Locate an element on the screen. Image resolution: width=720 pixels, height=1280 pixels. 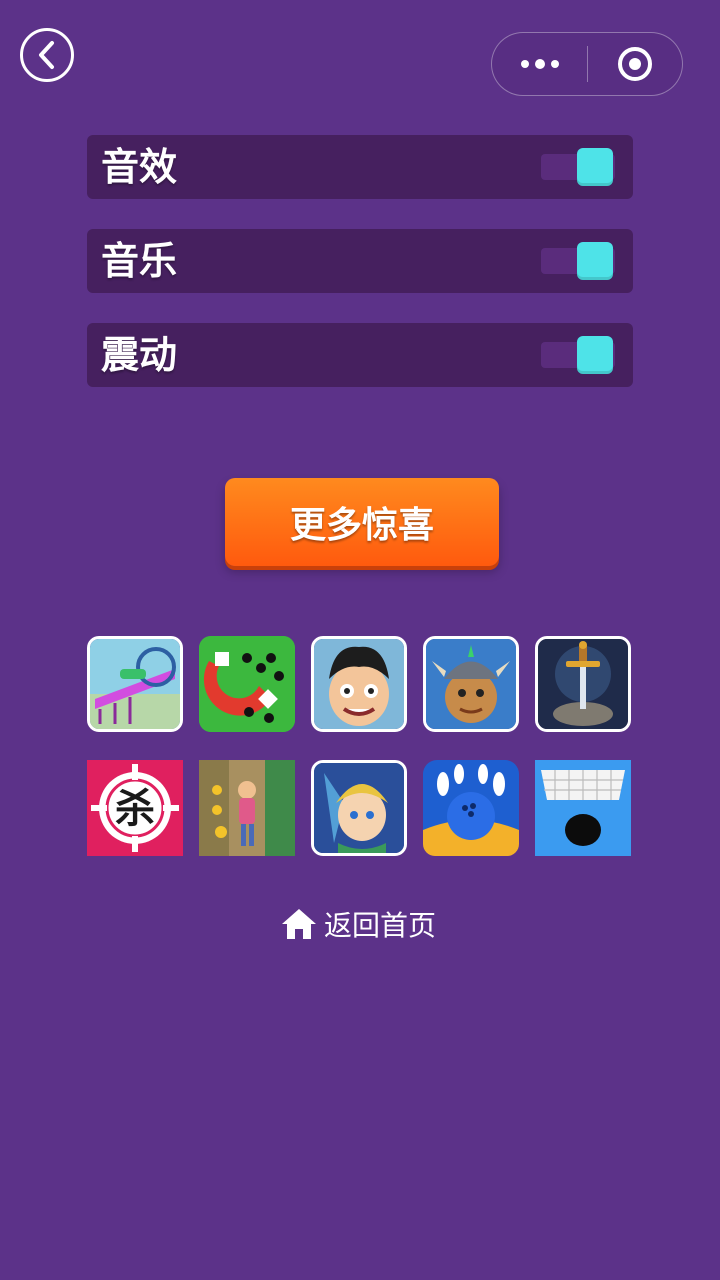
game-boy-character is located at coordinates (359, 684).